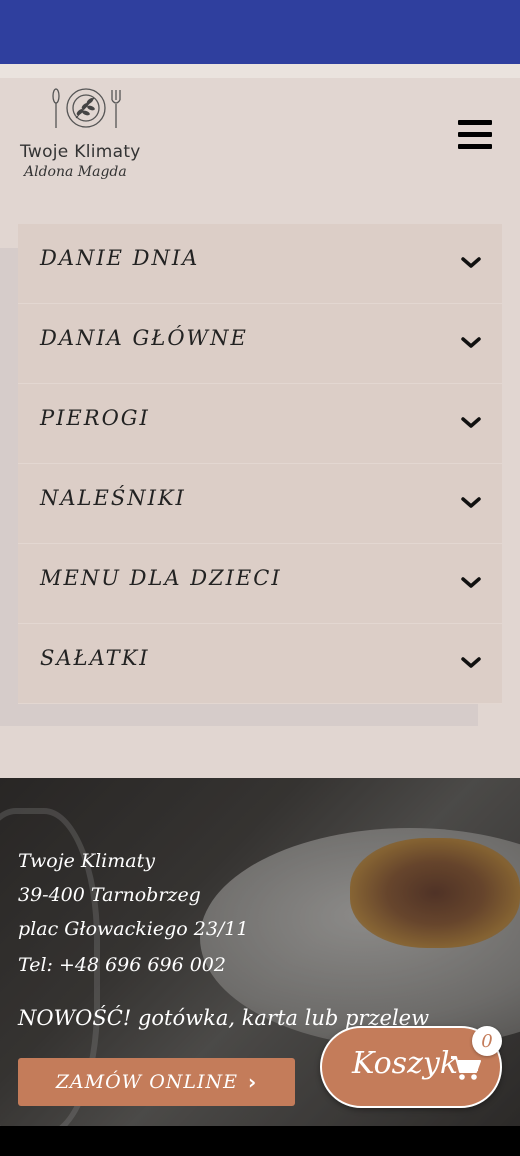  What do you see at coordinates (147, 1082) in the screenshot?
I see `order-online-label: ZAMÓW ONLINE` at bounding box center [147, 1082].